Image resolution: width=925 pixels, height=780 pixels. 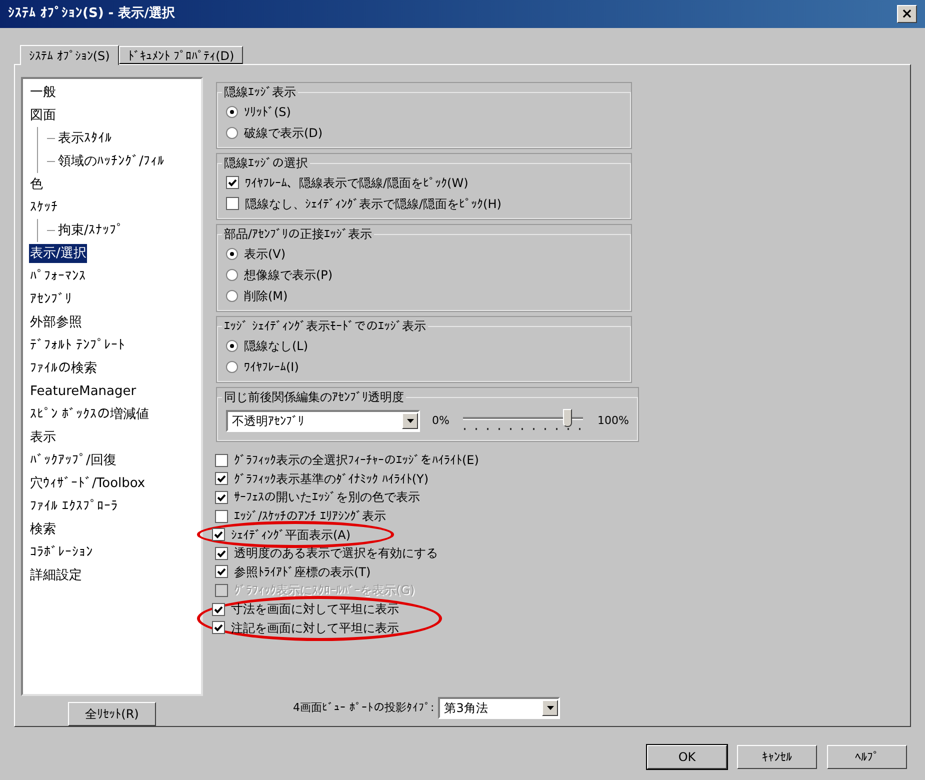 What do you see at coordinates (336, 553) in the screenshot?
I see `option-label: 透明度のある表示で選択を有効にする` at bounding box center [336, 553].